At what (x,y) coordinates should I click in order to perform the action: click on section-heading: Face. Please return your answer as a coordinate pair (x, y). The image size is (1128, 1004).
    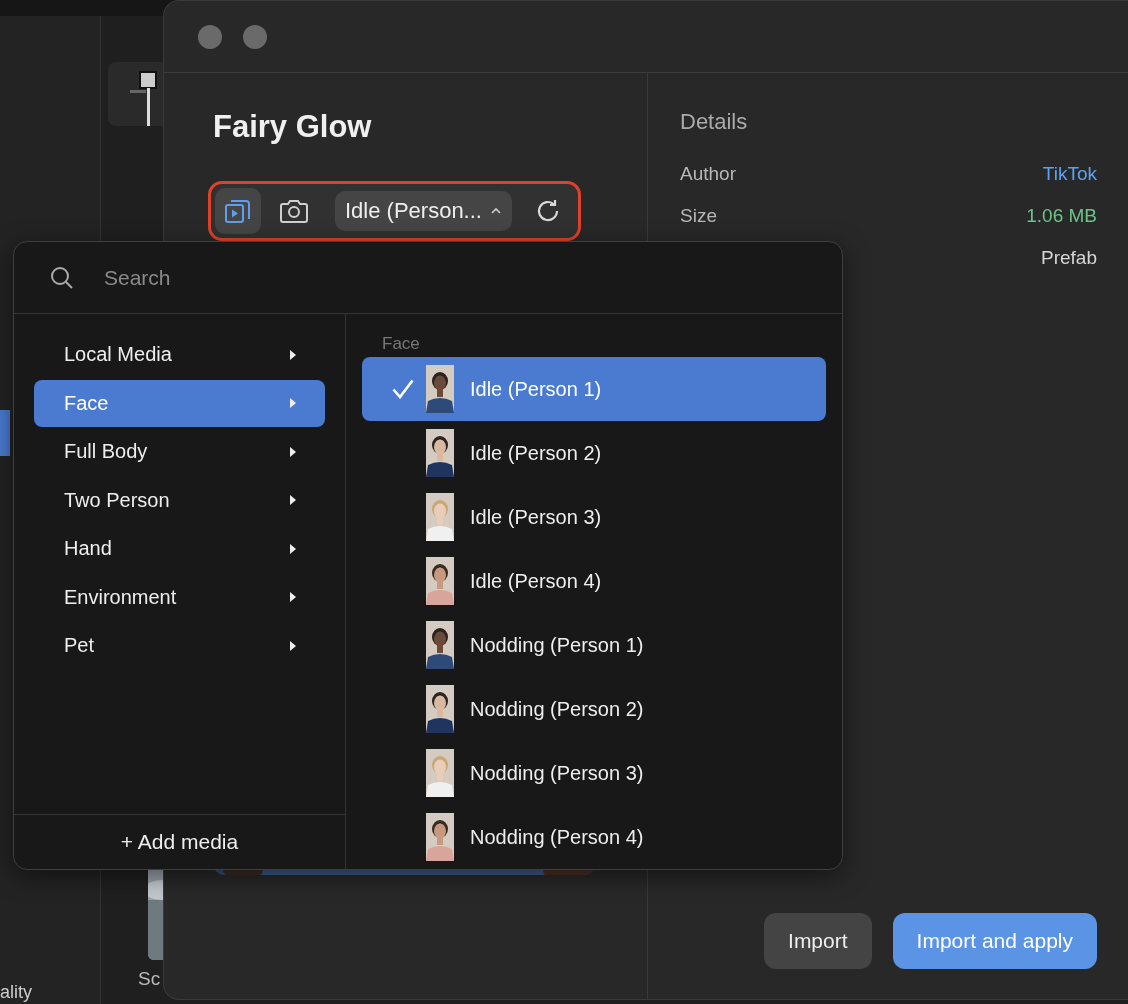
    Looking at the image, I should click on (401, 344).